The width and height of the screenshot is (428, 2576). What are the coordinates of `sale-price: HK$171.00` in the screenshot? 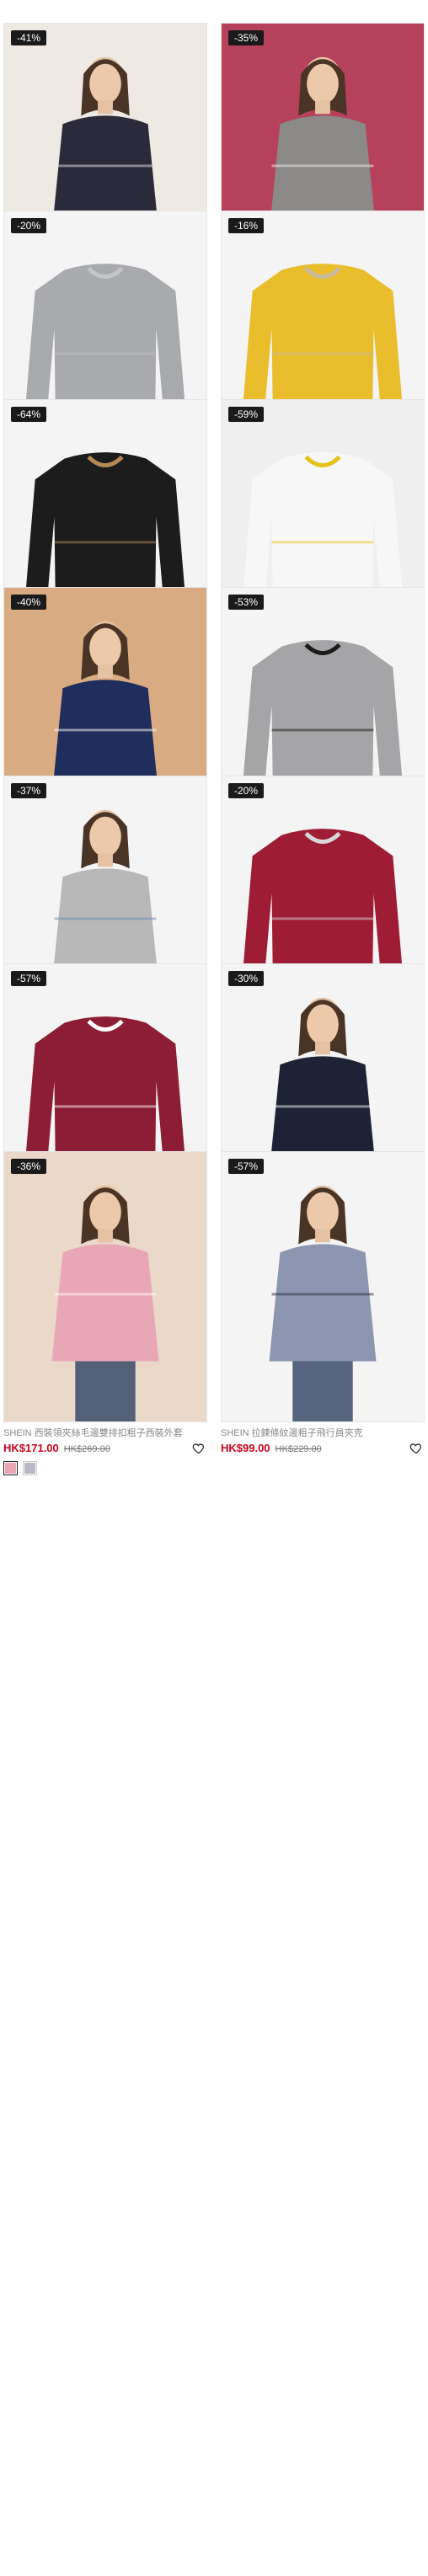 It's located at (31, 1448).